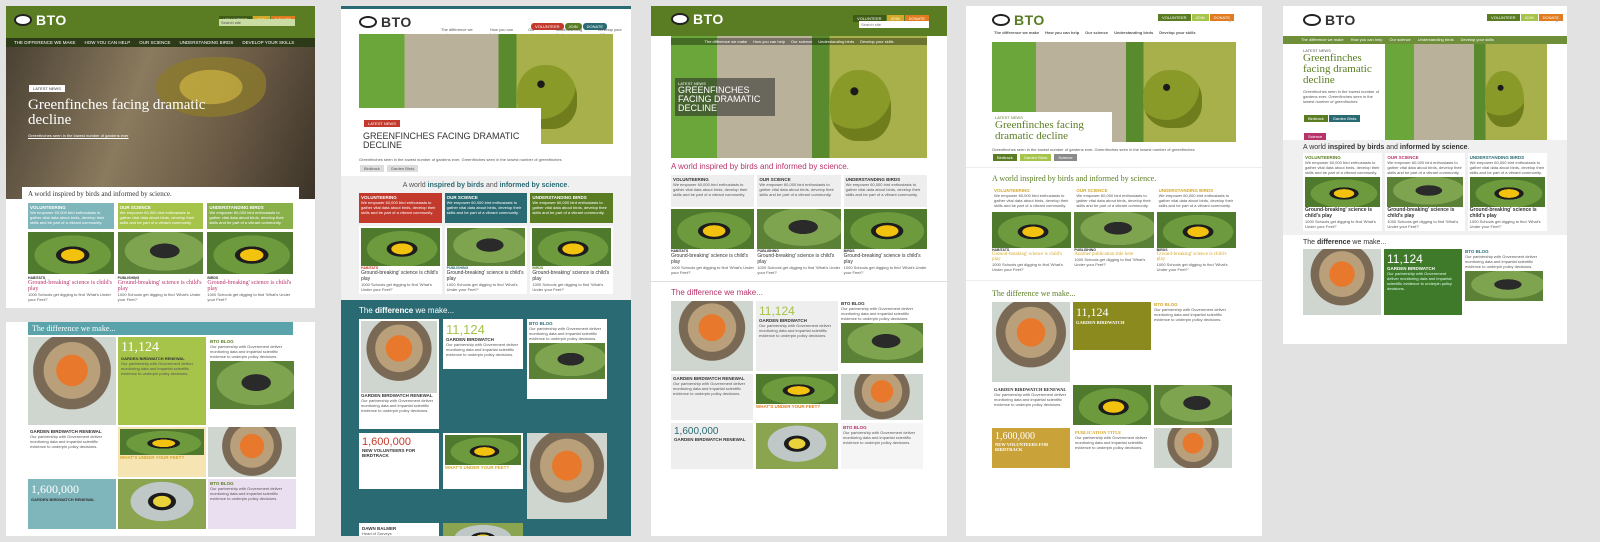 This screenshot has width=1600, height=542. What do you see at coordinates (399, 529) in the screenshot?
I see `person-tile: DAWN BALMER Head of Surveys` at bounding box center [399, 529].